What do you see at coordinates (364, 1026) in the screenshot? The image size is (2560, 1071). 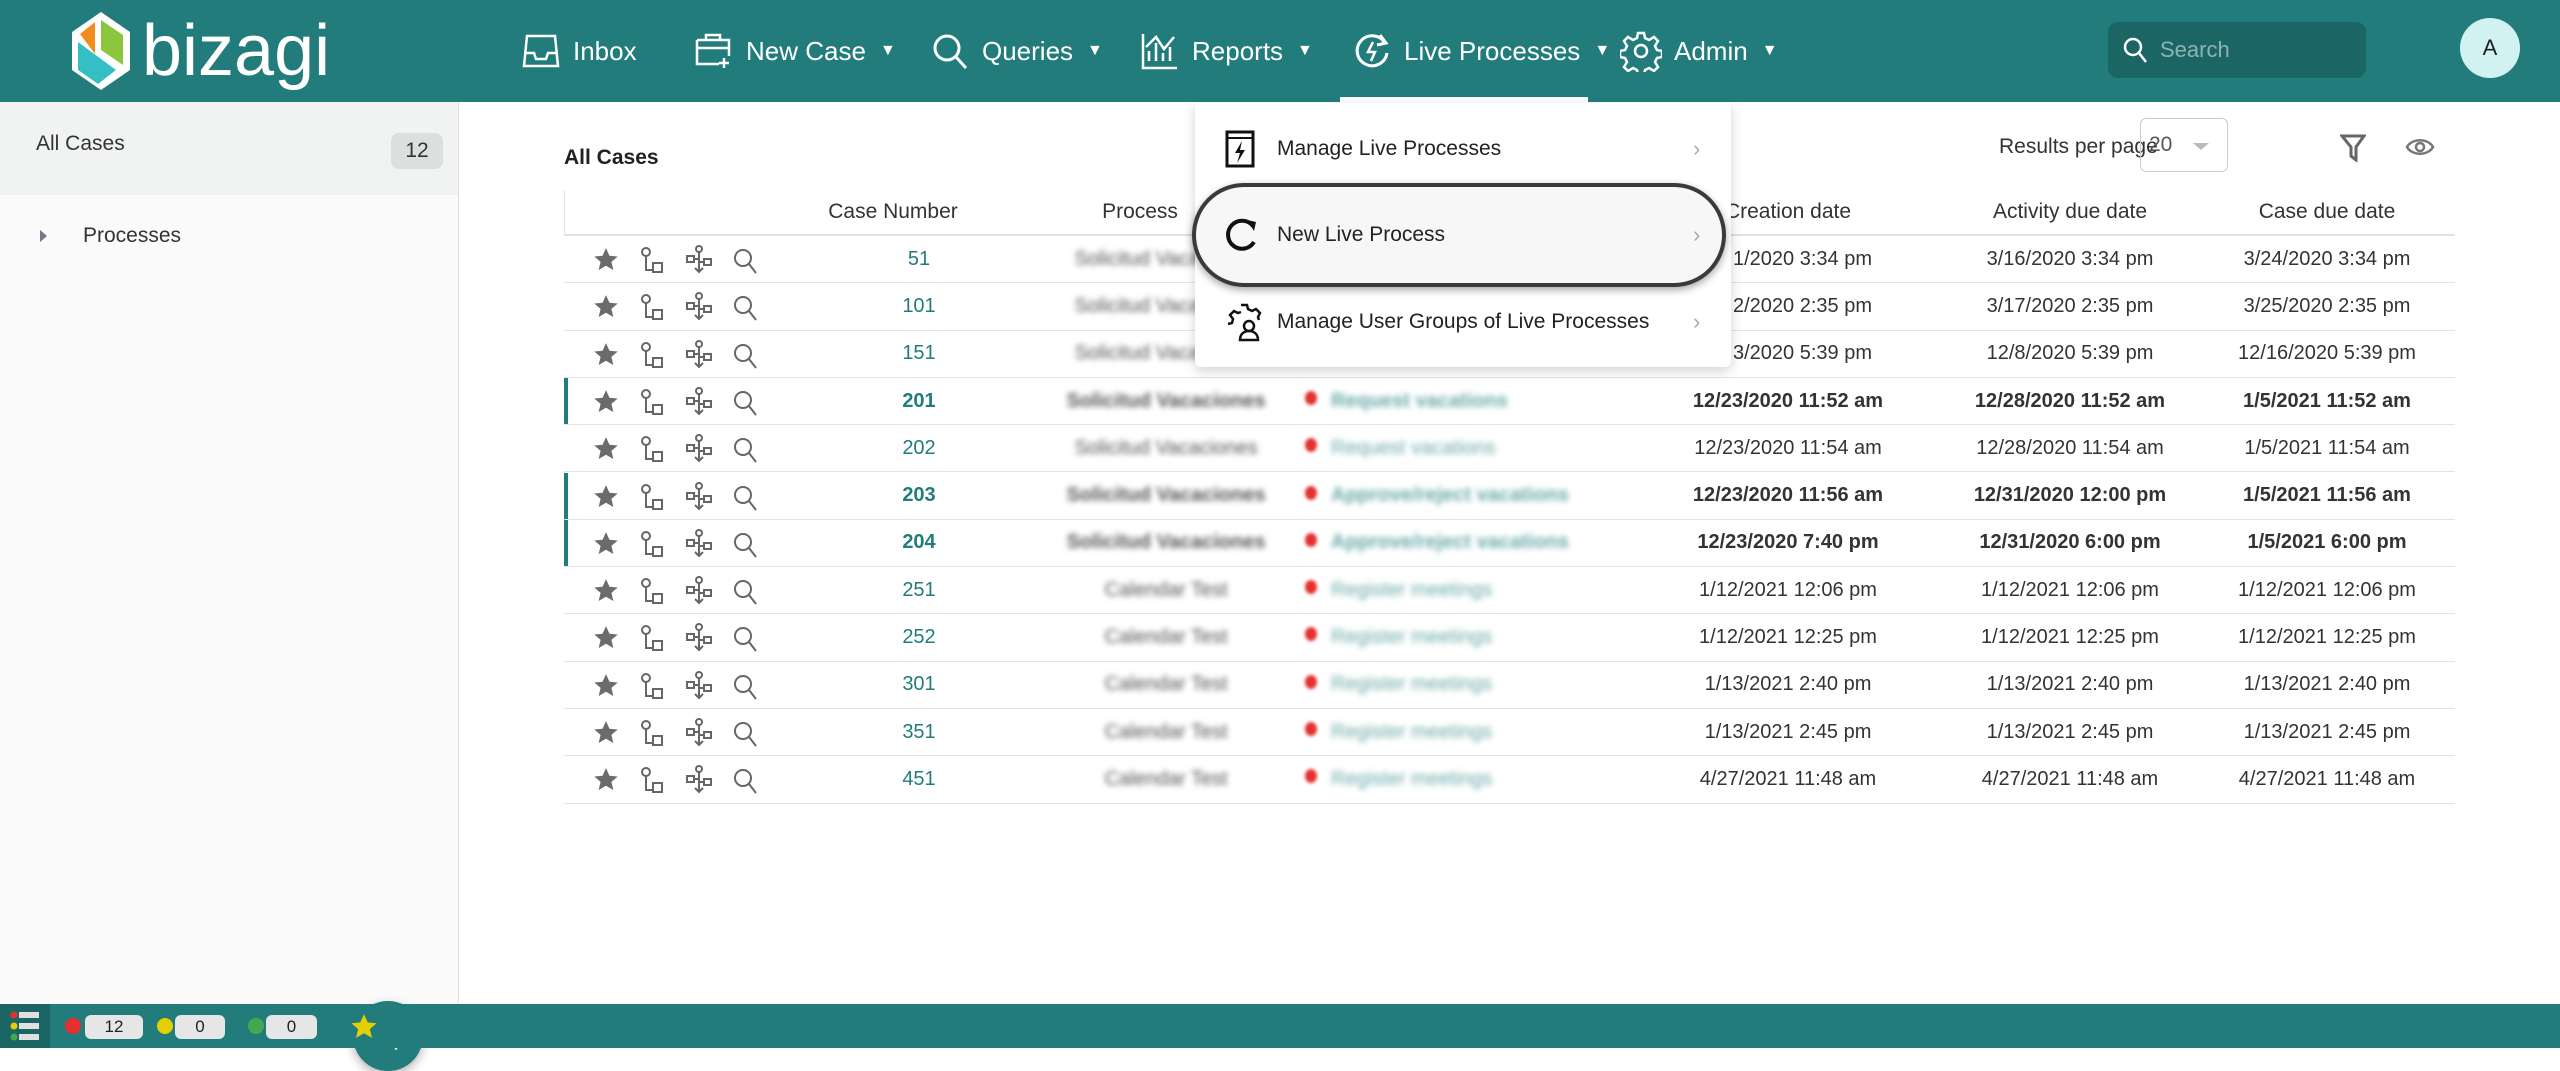 I see `favorites-star-icon` at bounding box center [364, 1026].